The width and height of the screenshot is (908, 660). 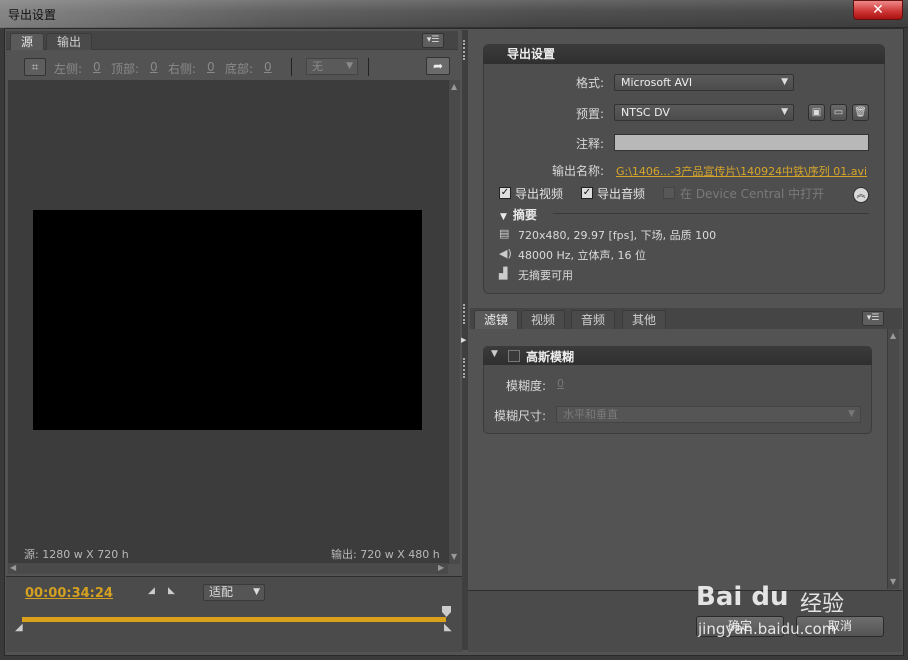 What do you see at coordinates (13, 567) in the screenshot?
I see `scroll-left-icon: ◀` at bounding box center [13, 567].